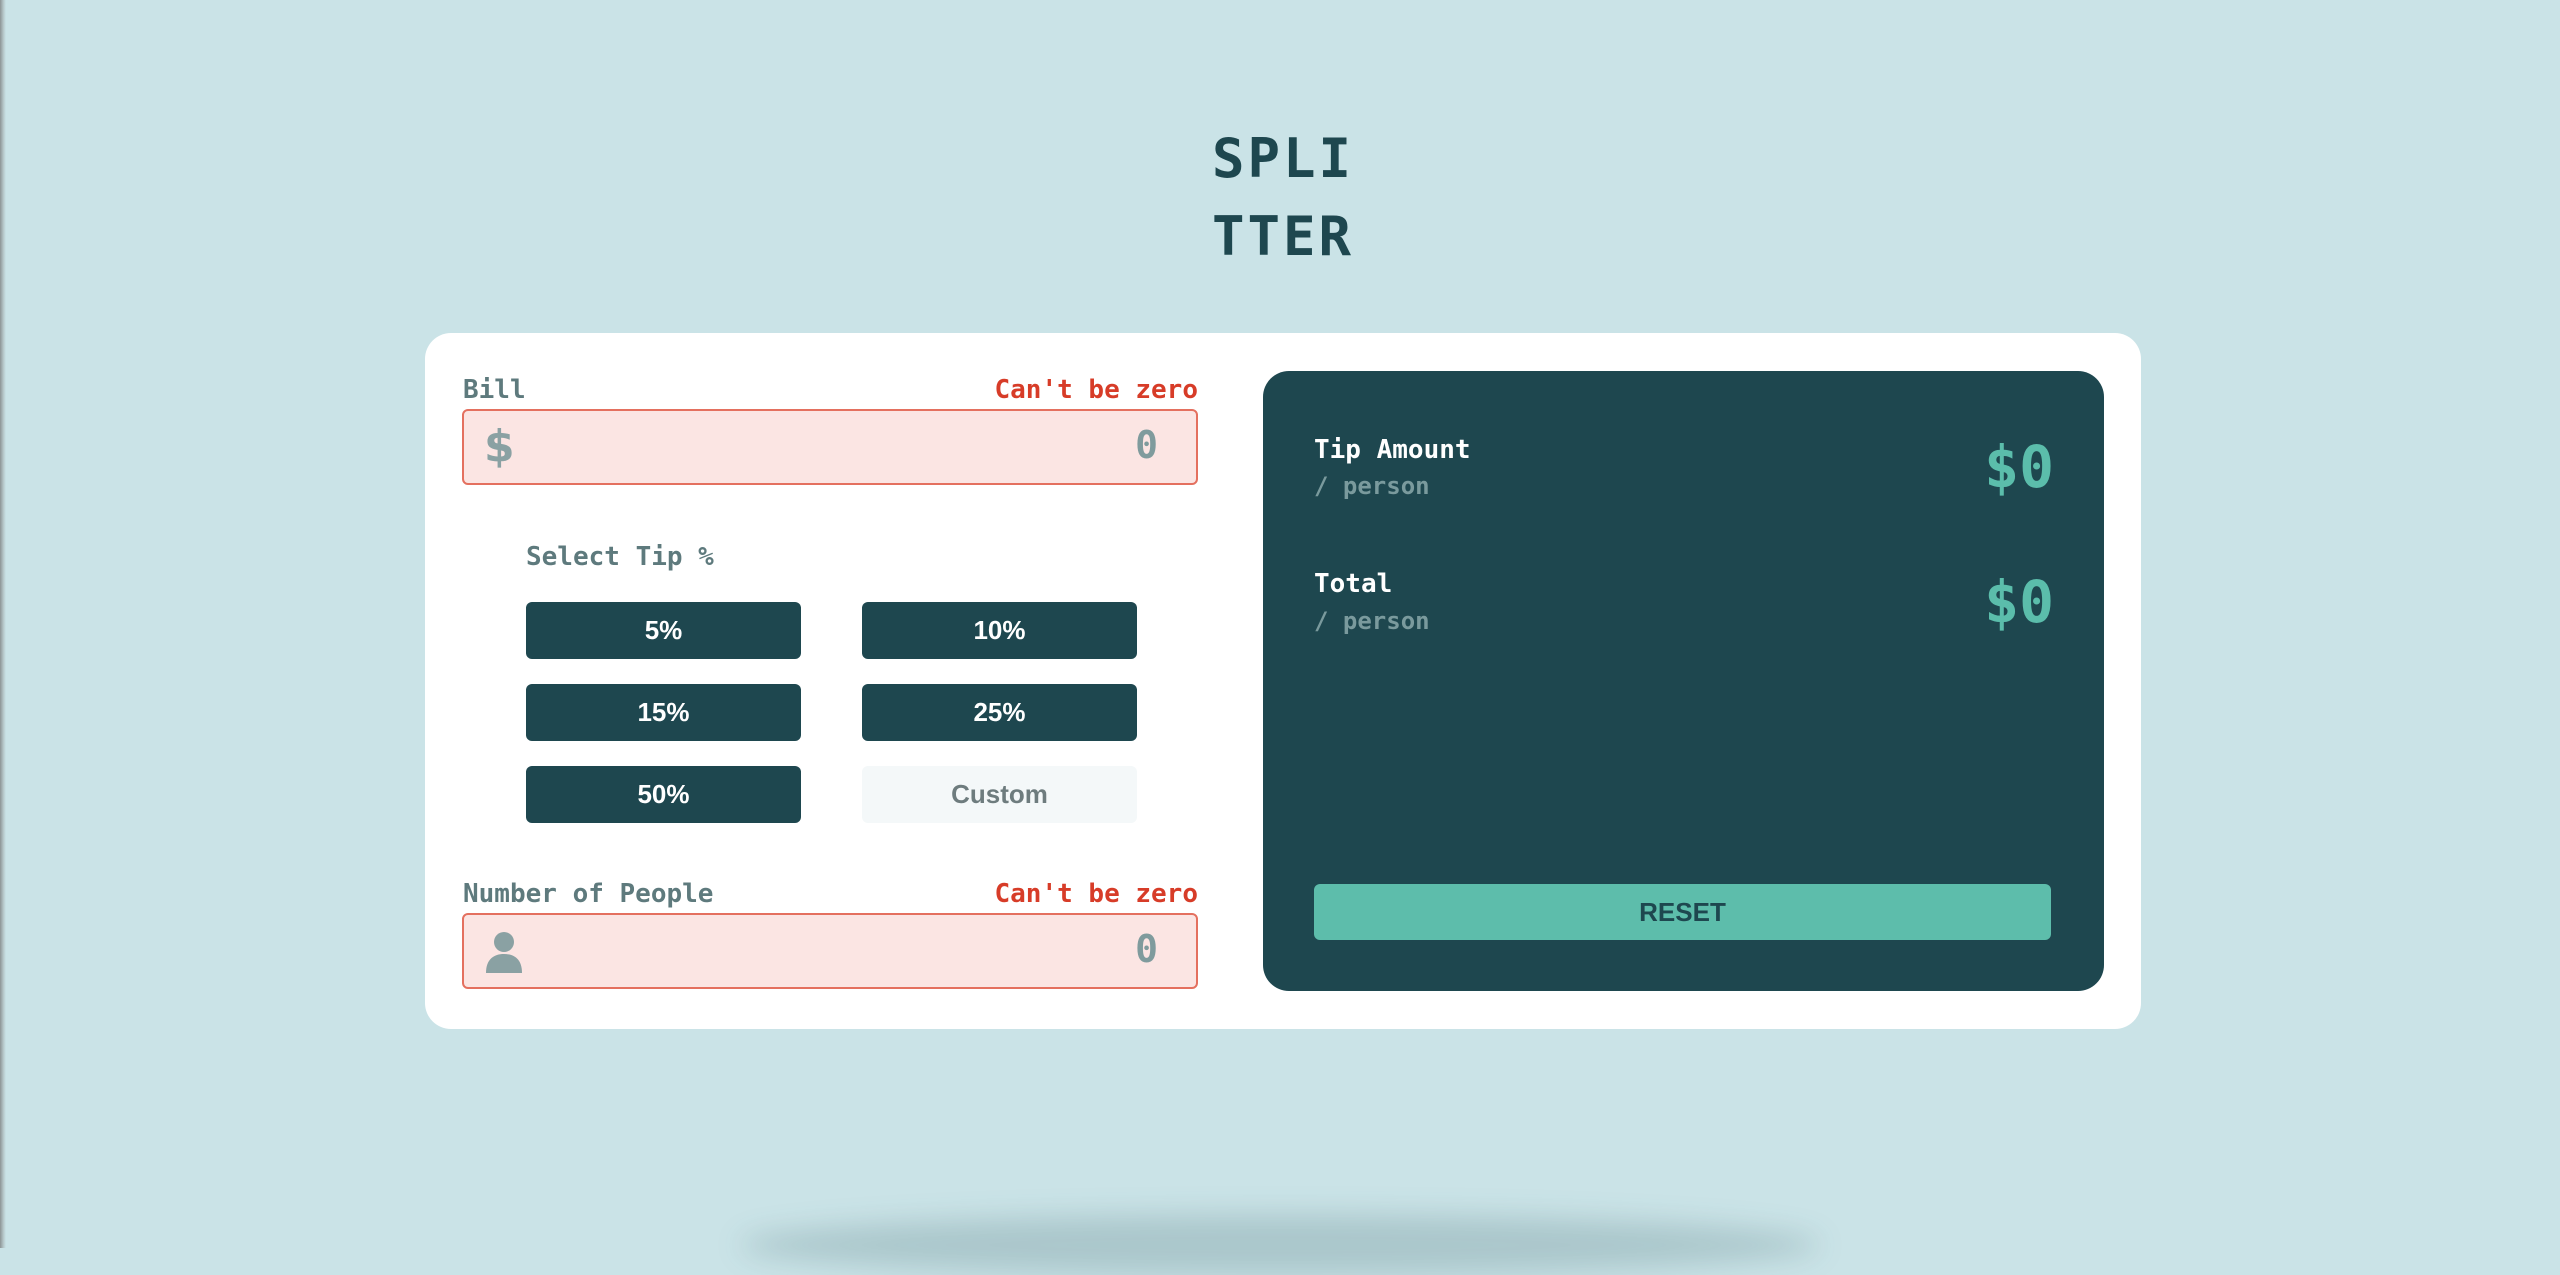 Image resolution: width=2560 pixels, height=1275 pixels. Describe the element at coordinates (663, 630) in the screenshot. I see `tip-button-5: 5%` at that location.